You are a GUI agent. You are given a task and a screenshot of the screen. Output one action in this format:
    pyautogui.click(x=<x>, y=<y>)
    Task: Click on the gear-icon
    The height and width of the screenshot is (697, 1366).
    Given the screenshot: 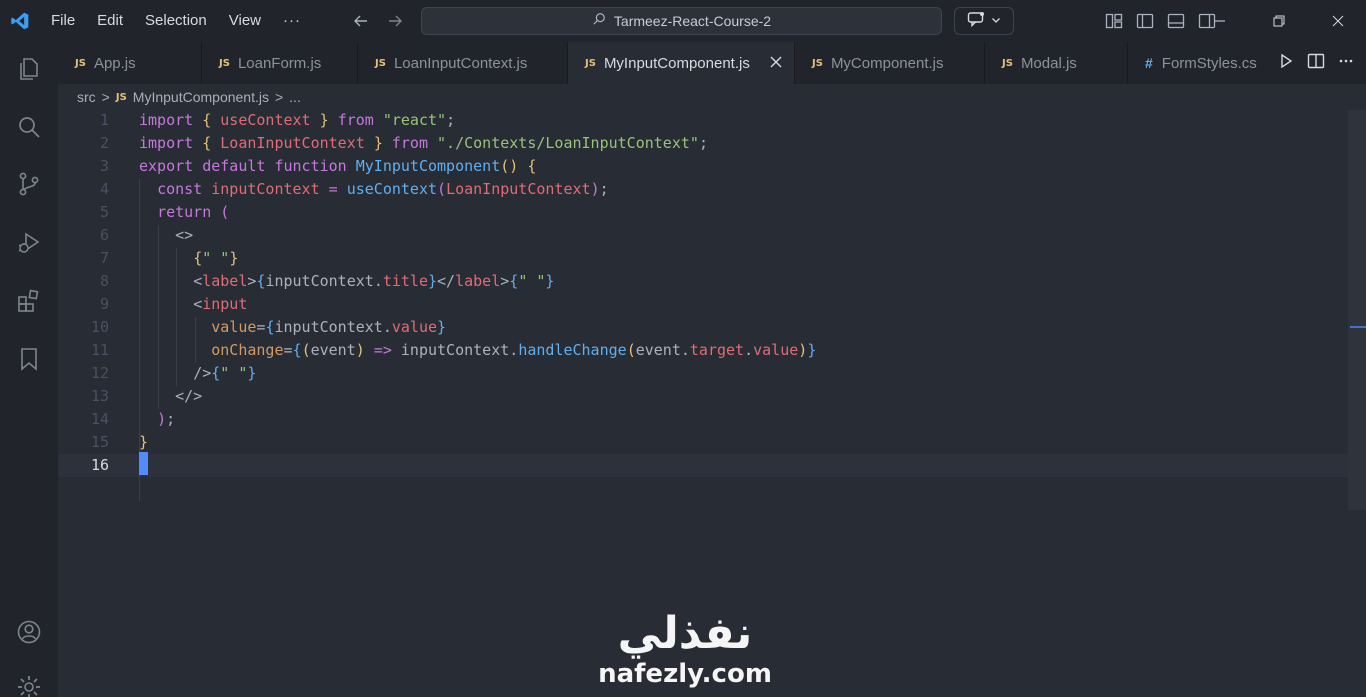 What is the action you would take?
    pyautogui.click(x=29, y=684)
    